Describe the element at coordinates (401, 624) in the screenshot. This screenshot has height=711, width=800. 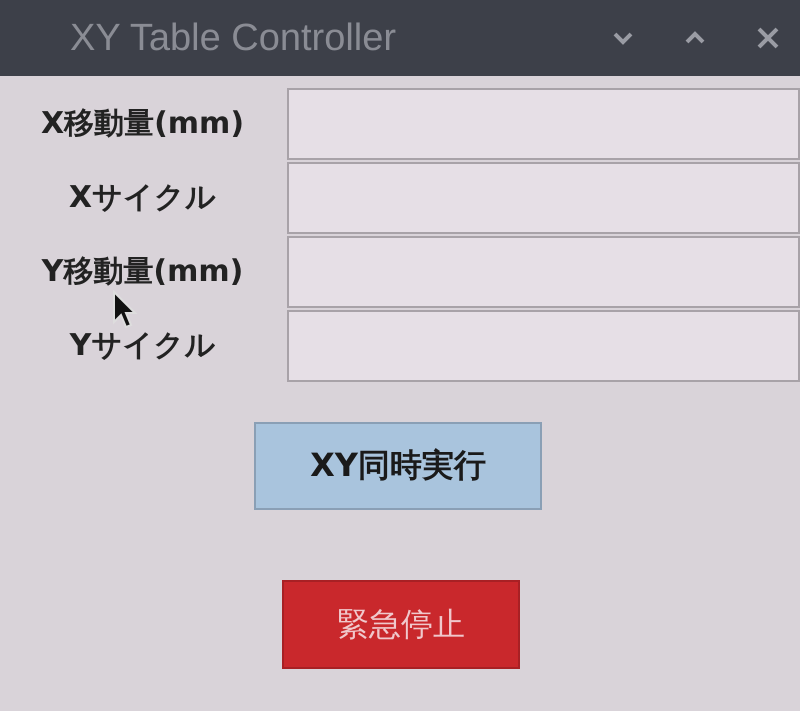
I see `stop-button: 緊急停止` at that location.